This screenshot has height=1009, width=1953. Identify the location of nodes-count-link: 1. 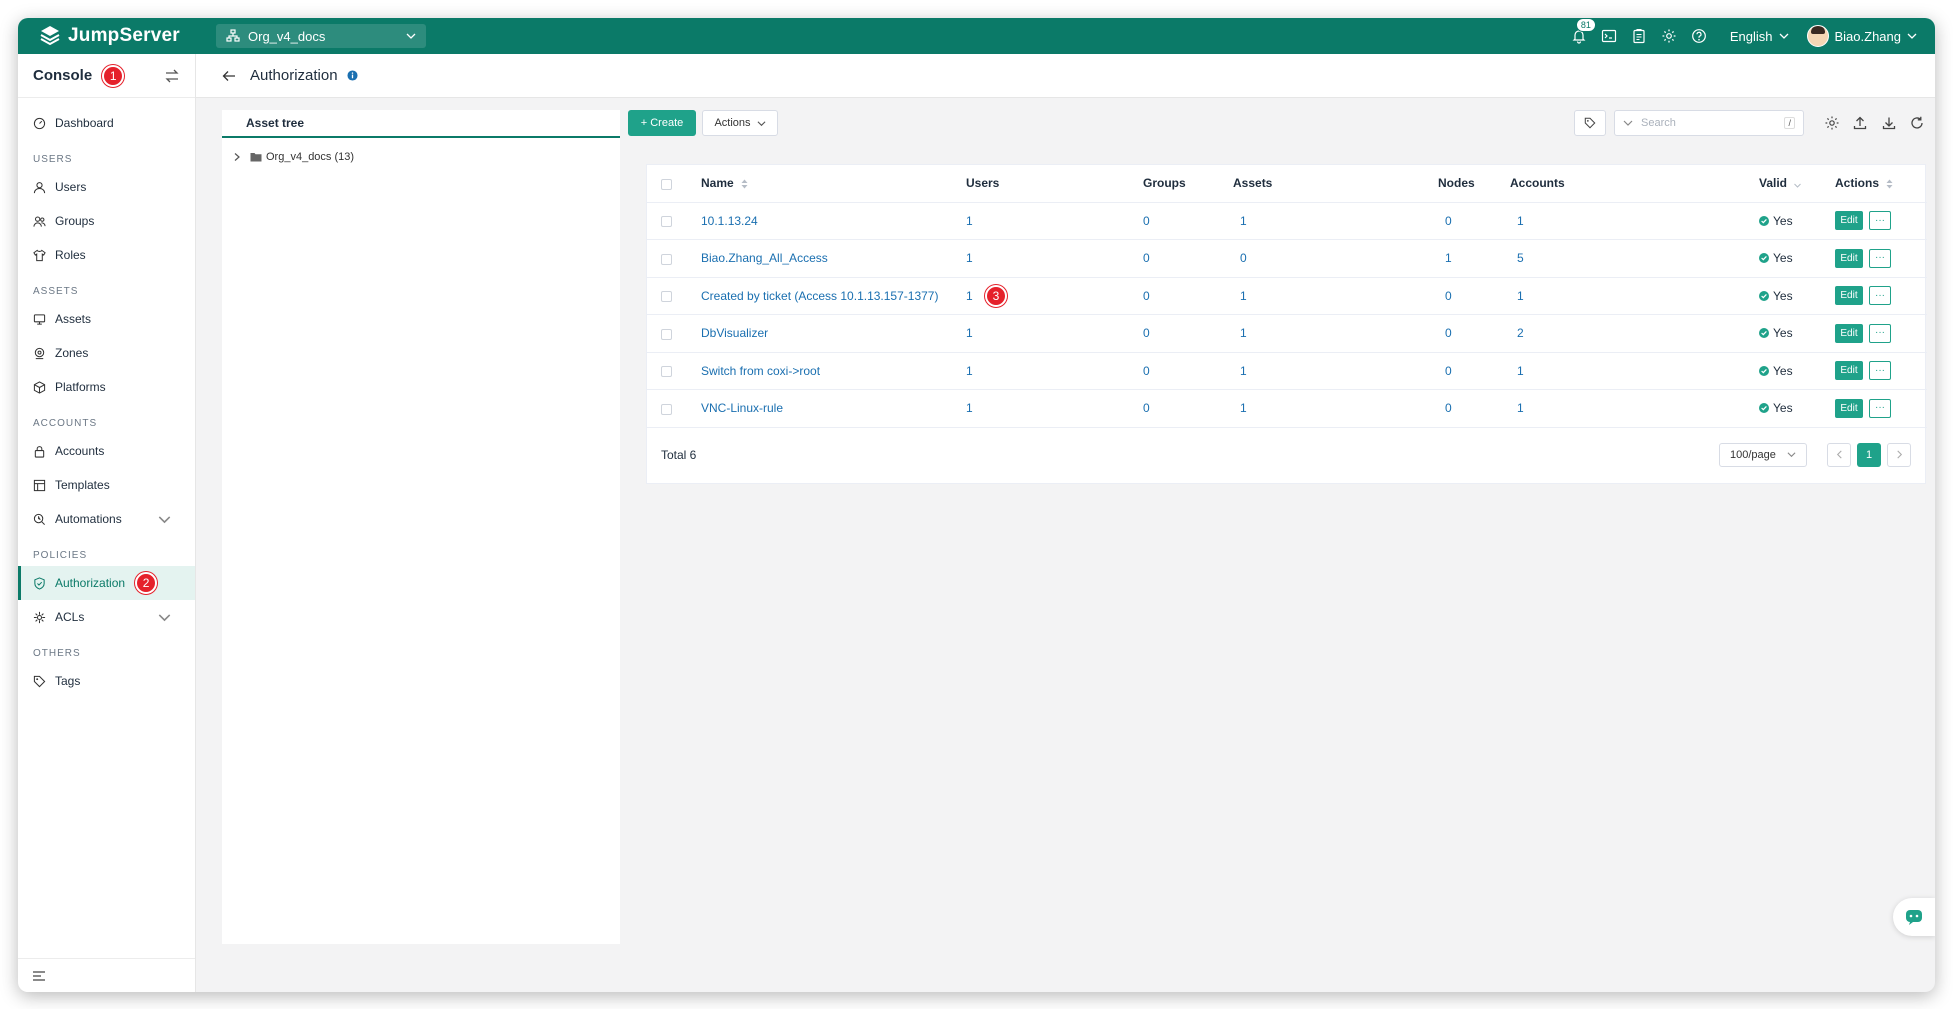
(1448, 258).